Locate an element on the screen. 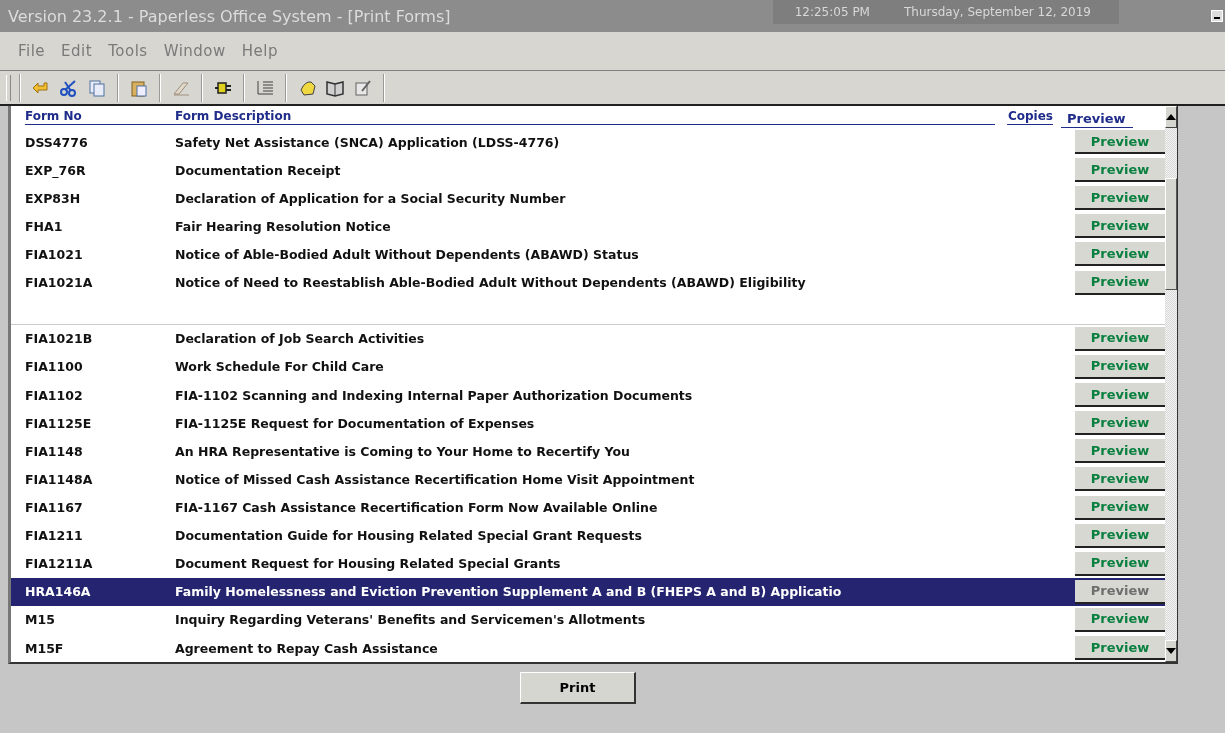 This screenshot has width=1225, height=733. table-row: FIA1211A Document Request for Housing Related Special Grants Preview is located at coordinates (588, 563).